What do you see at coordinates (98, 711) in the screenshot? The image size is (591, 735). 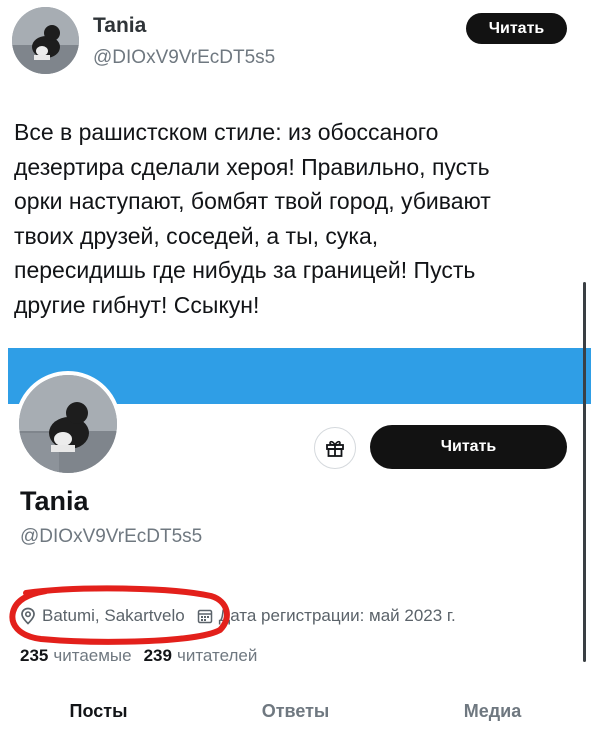 I see `tab-posts: Посты` at bounding box center [98, 711].